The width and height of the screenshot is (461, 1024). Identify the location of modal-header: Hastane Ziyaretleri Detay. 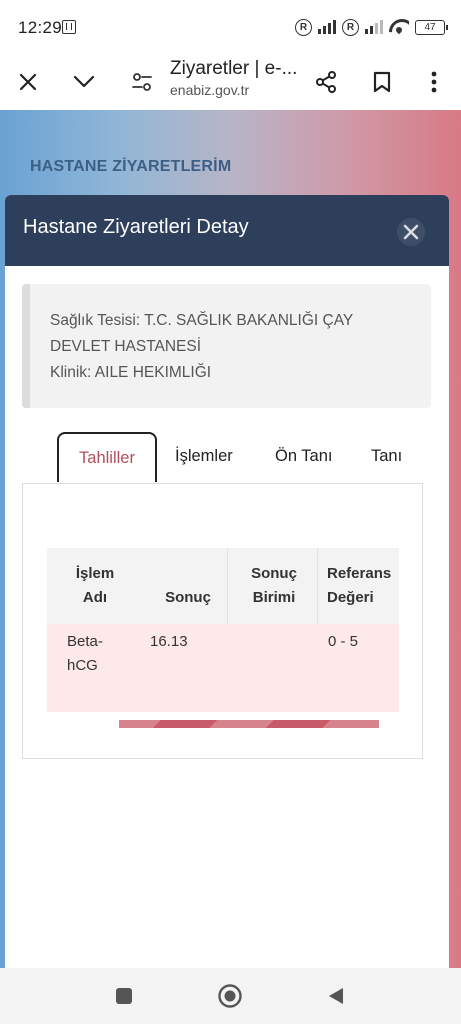
(227, 230).